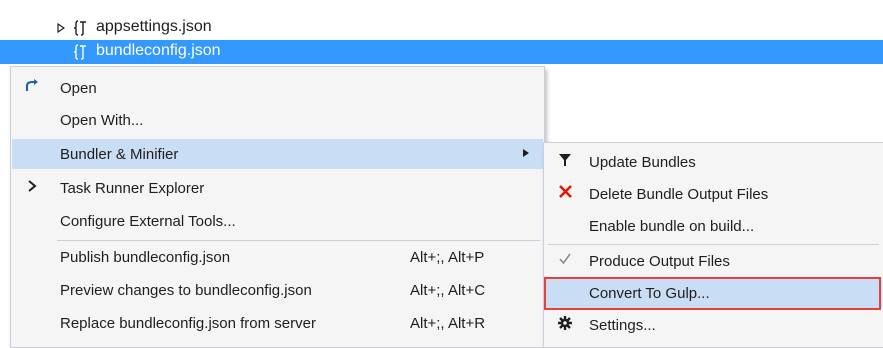 The height and width of the screenshot is (348, 883). Describe the element at coordinates (565, 162) in the screenshot. I see `funnel-icon` at that location.